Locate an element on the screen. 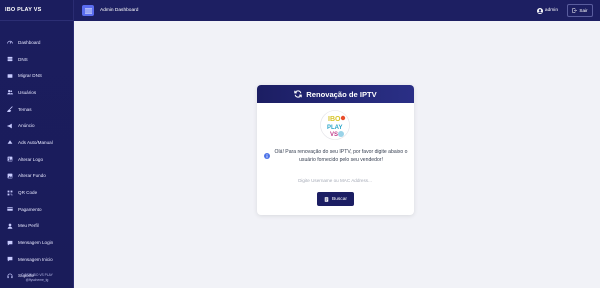 This screenshot has width=600, height=288. migrate-icon is located at coordinates (9, 76).